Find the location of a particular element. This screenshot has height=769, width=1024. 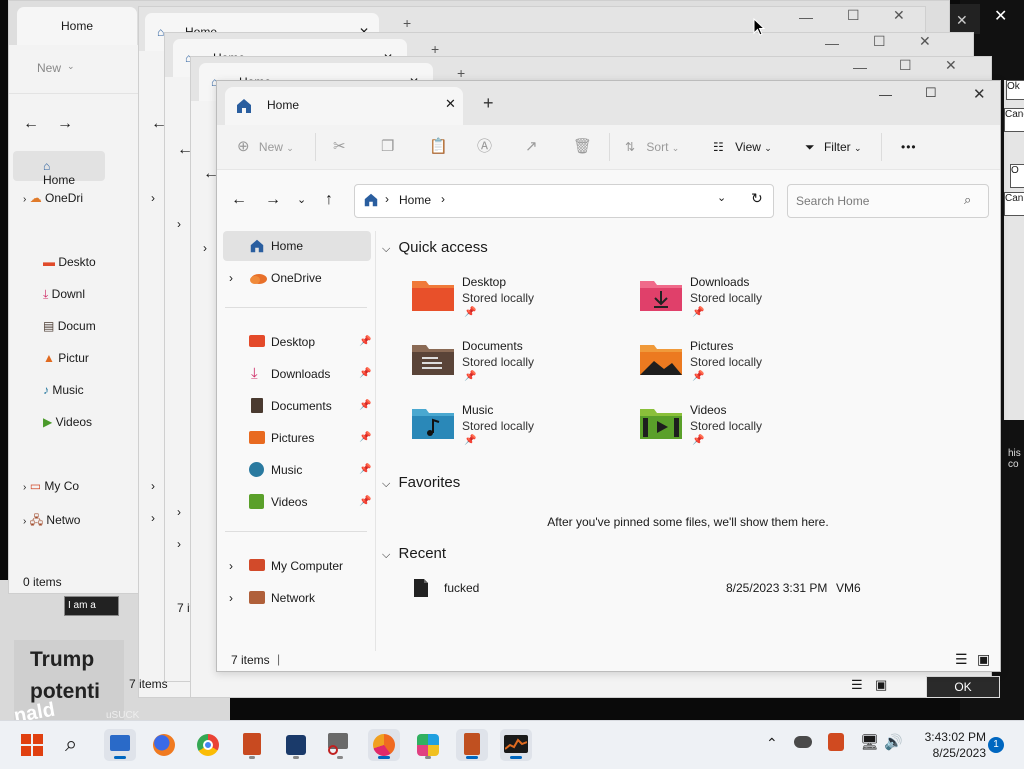

quick-access-item-music: Music Stored locally 📌 is located at coordinates (522, 429).